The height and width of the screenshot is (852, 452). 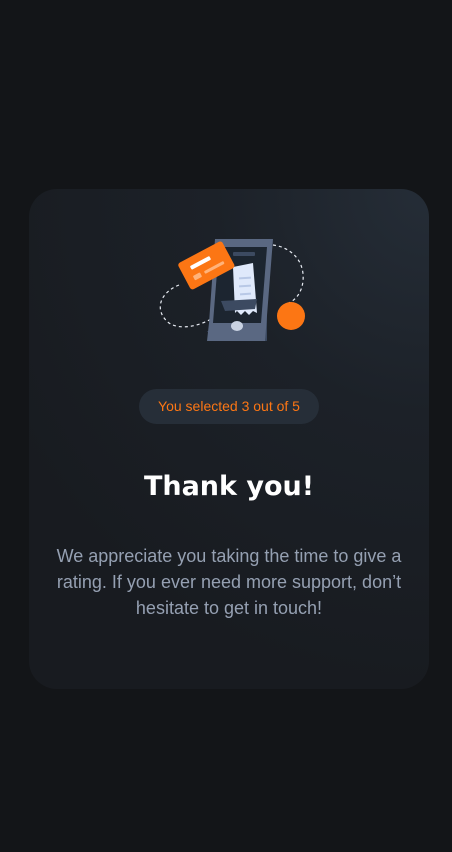 I want to click on selection-badge: You selected 3 out of 5, so click(x=229, y=406).